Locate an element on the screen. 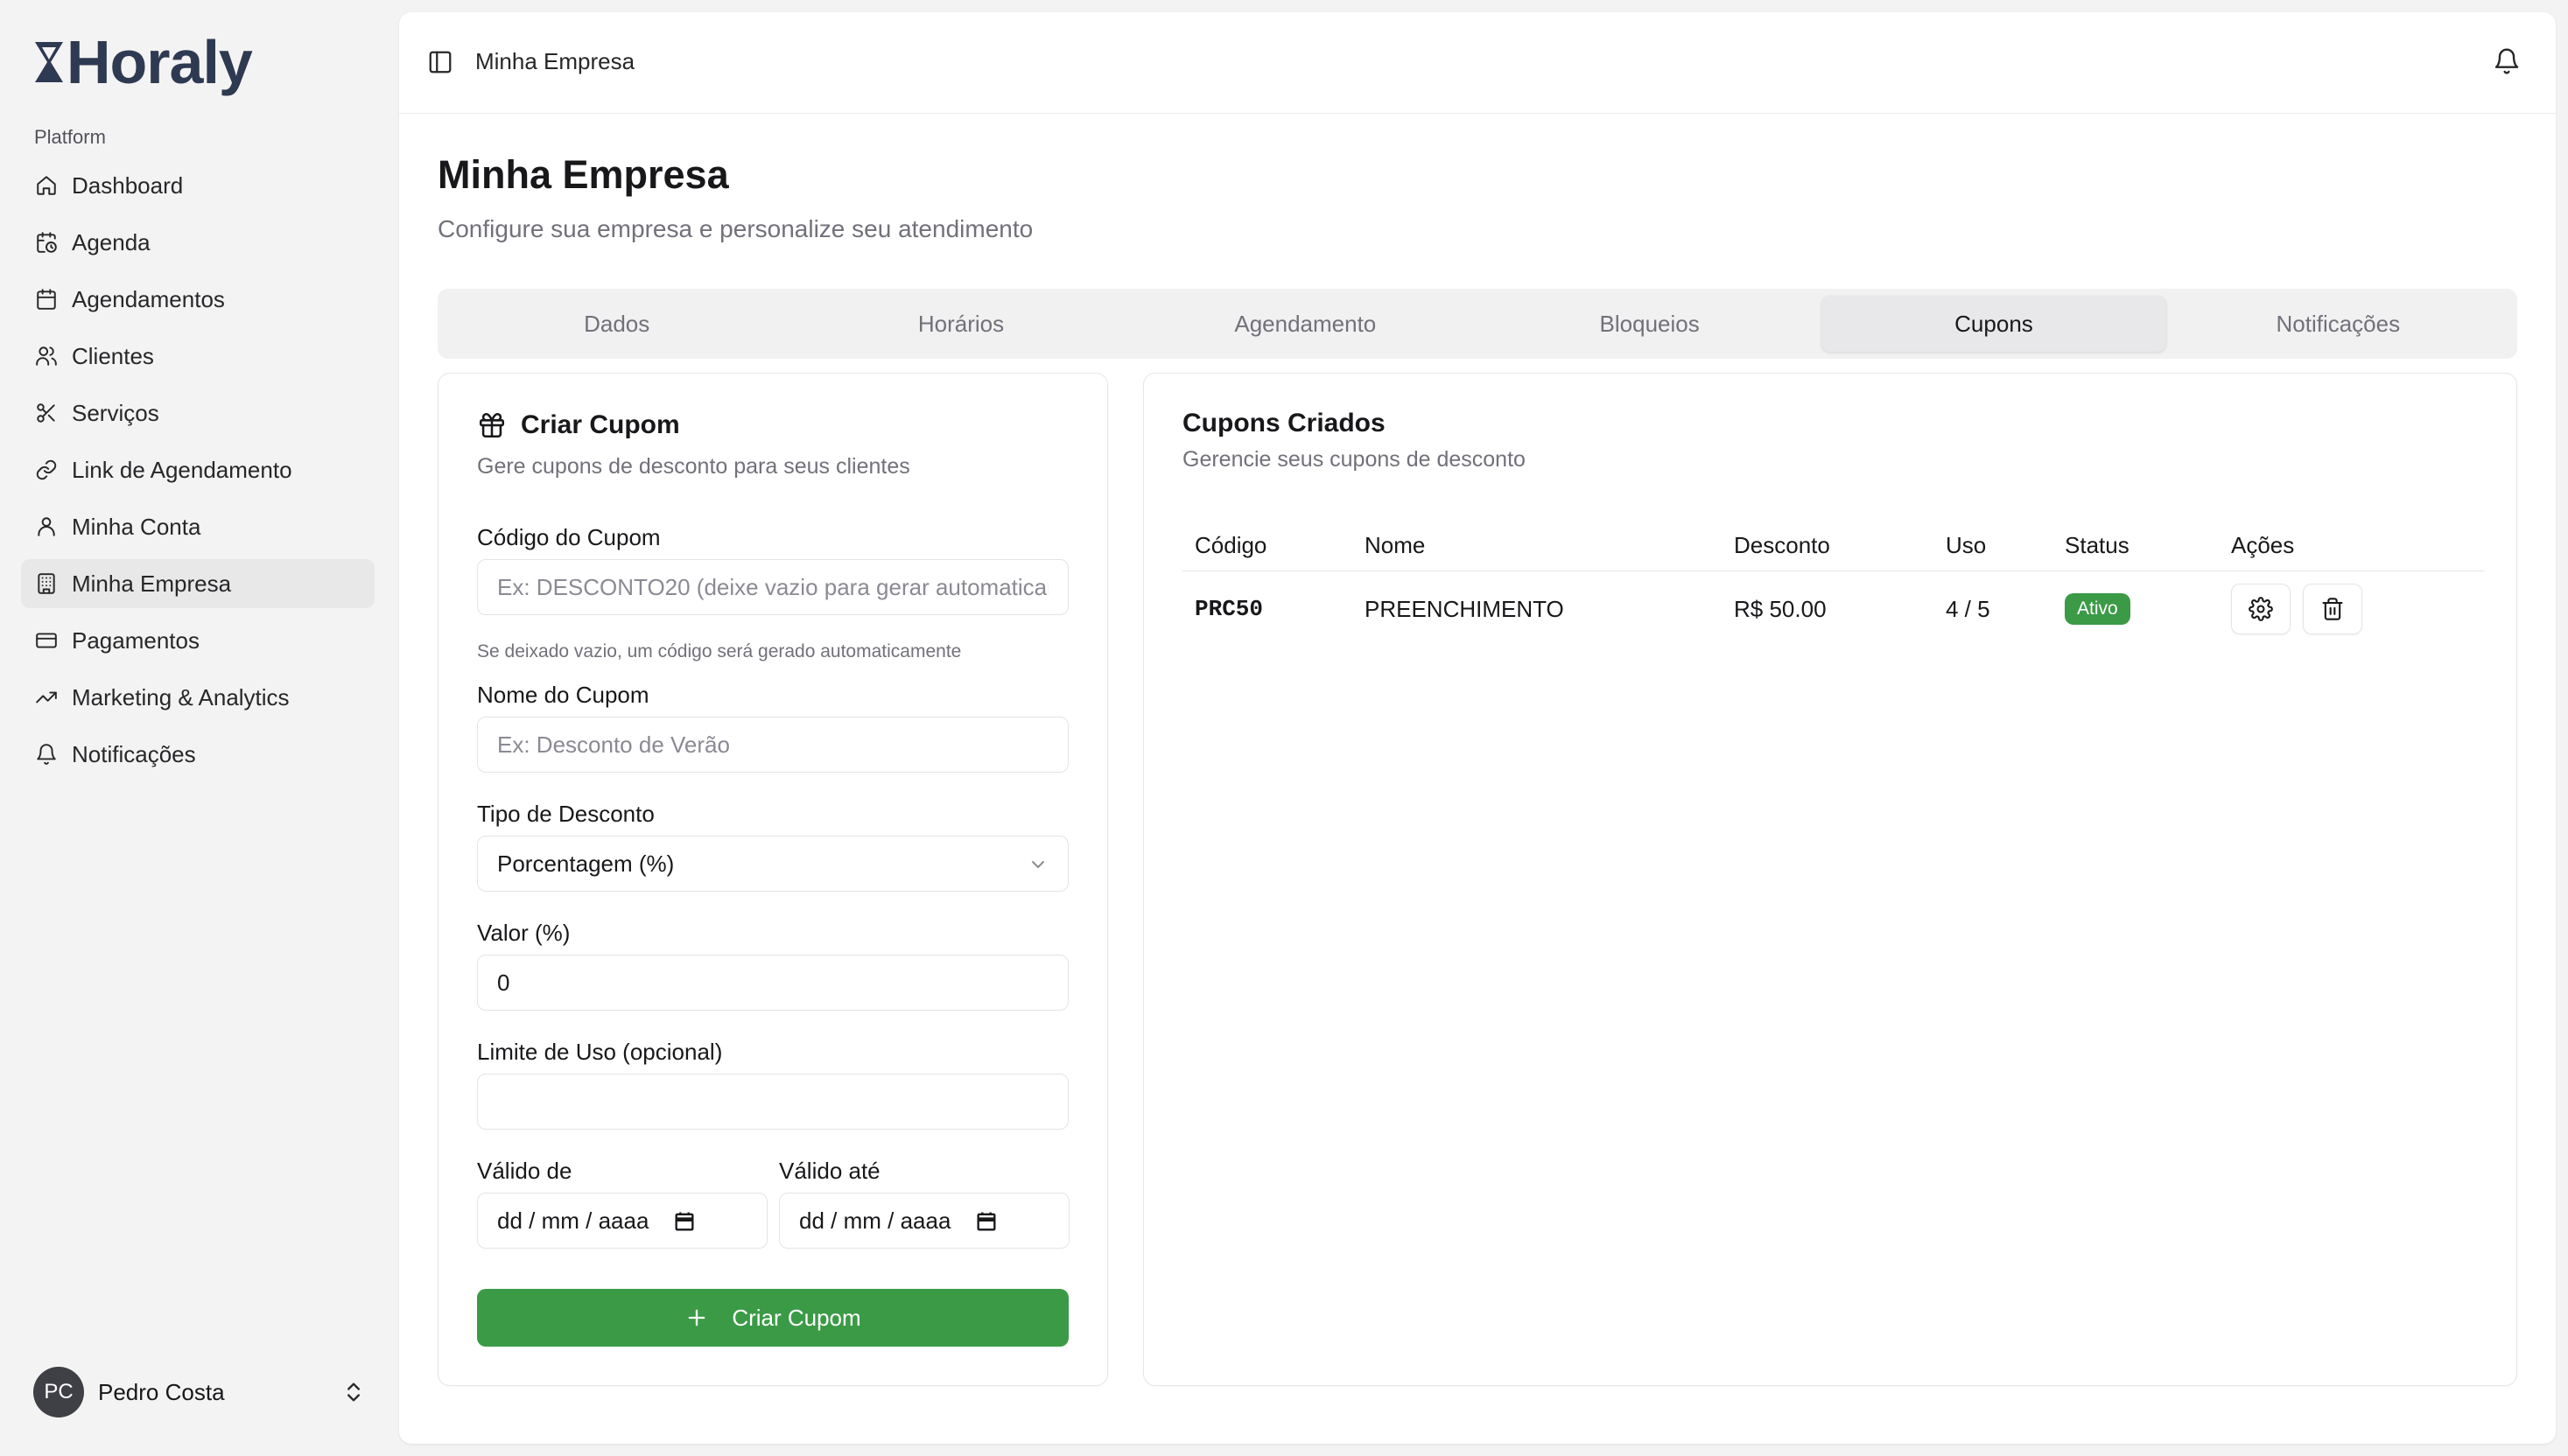 The image size is (2568, 1456). tab-agendamento: Agendamento is located at coordinates (1305, 324).